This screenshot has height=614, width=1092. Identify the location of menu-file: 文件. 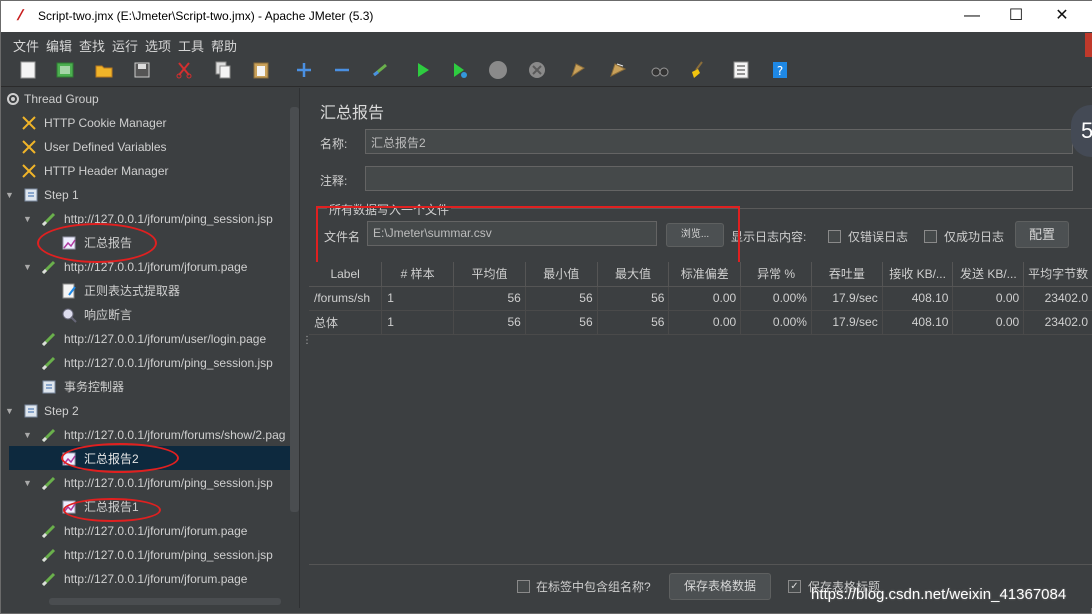
(26, 45).